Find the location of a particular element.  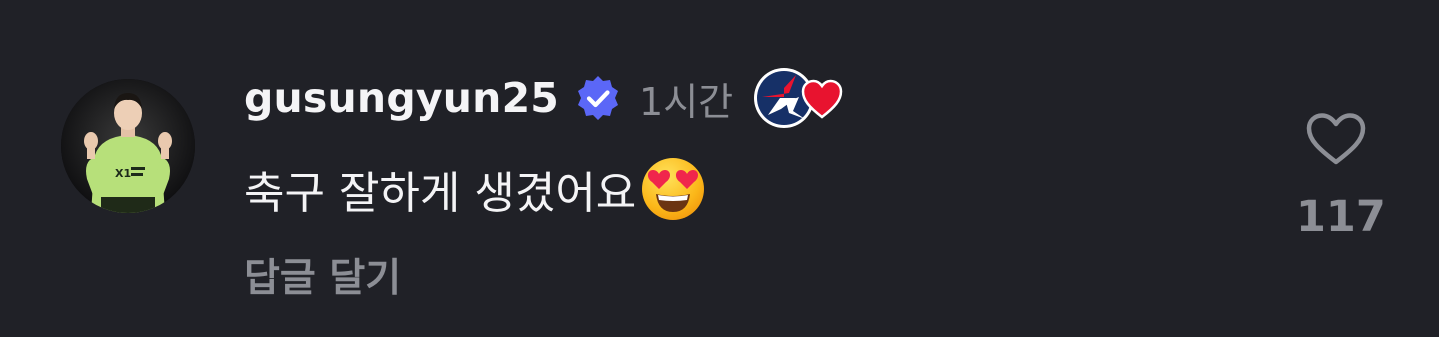

comment-body: 축구 잘하게 생겼어요 is located at coordinates (475, 189).